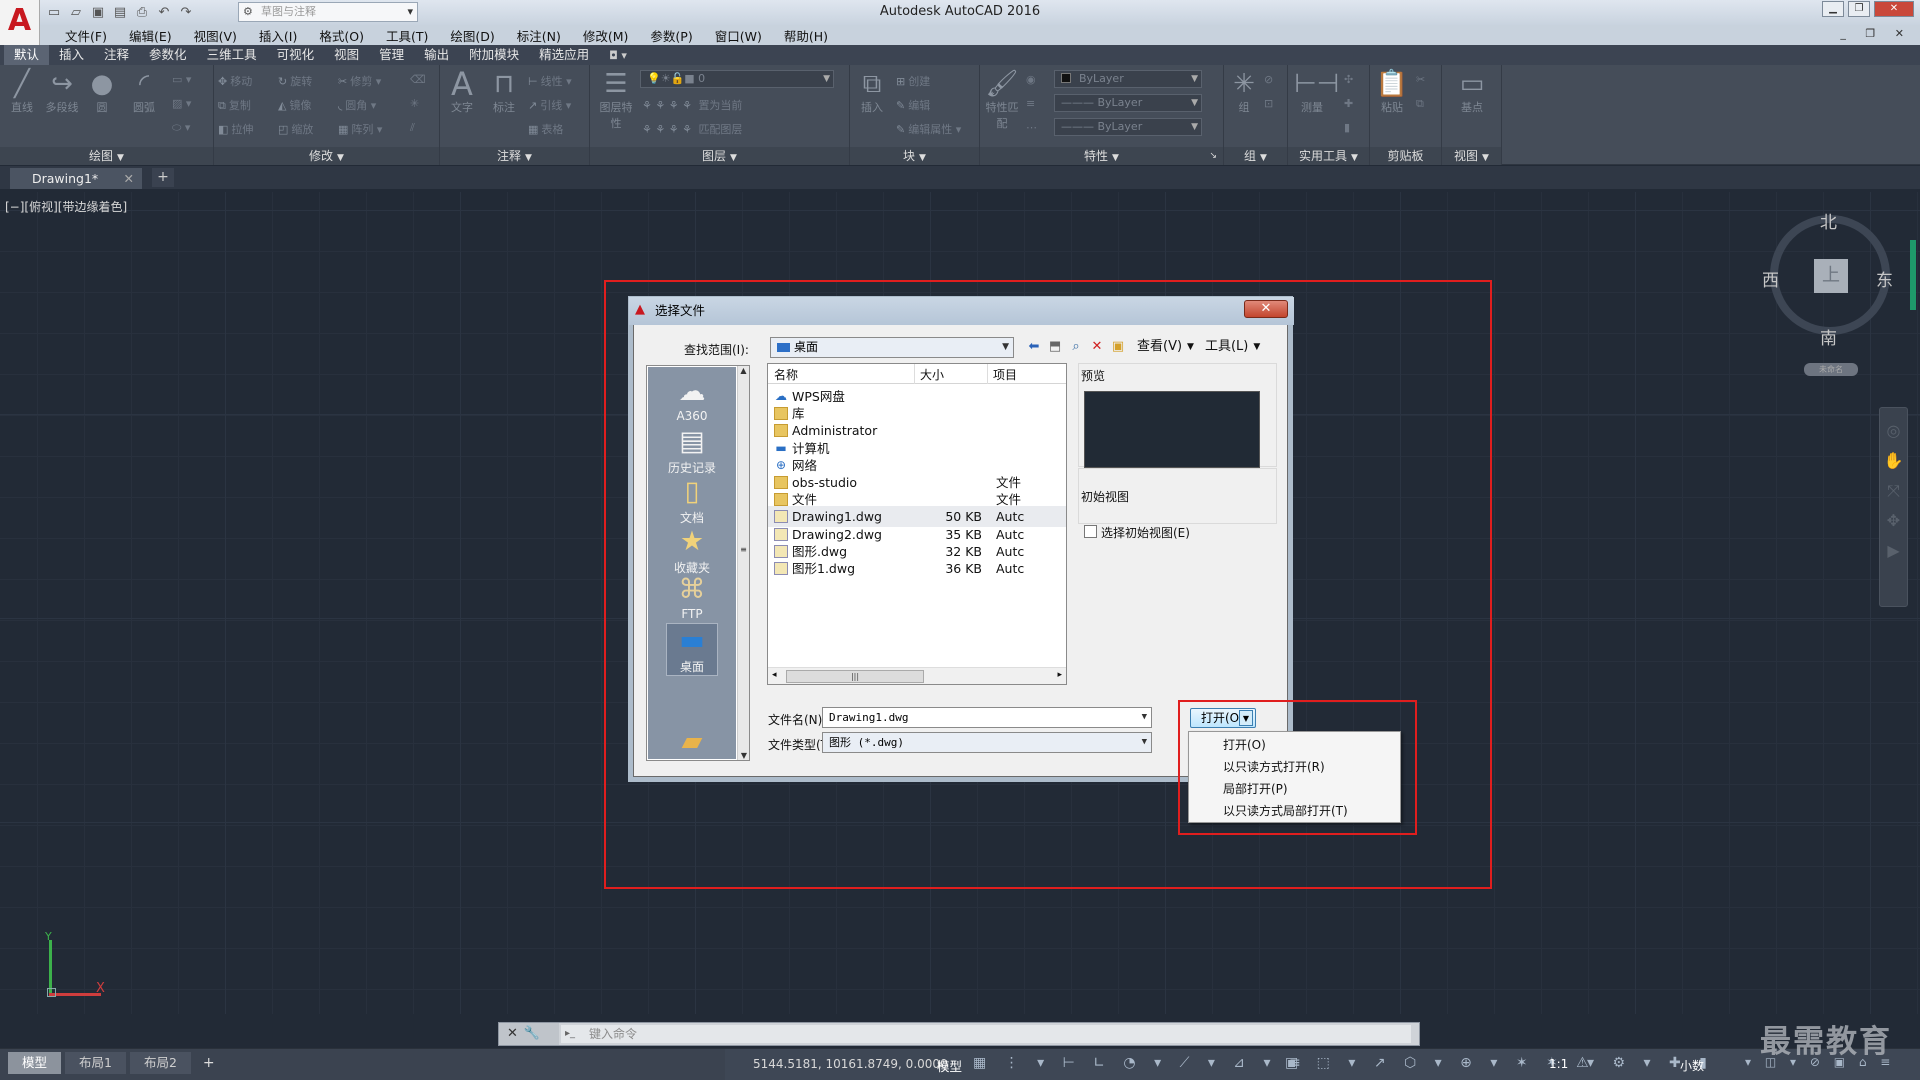 The width and height of the screenshot is (1920, 1080). I want to click on command-input: ▸_ 键入命令, so click(986, 1034).